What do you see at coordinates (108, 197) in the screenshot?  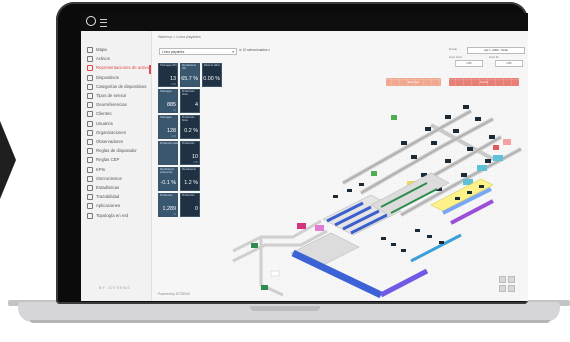 I see `sidebar-item-label: Trazabilidad` at bounding box center [108, 197].